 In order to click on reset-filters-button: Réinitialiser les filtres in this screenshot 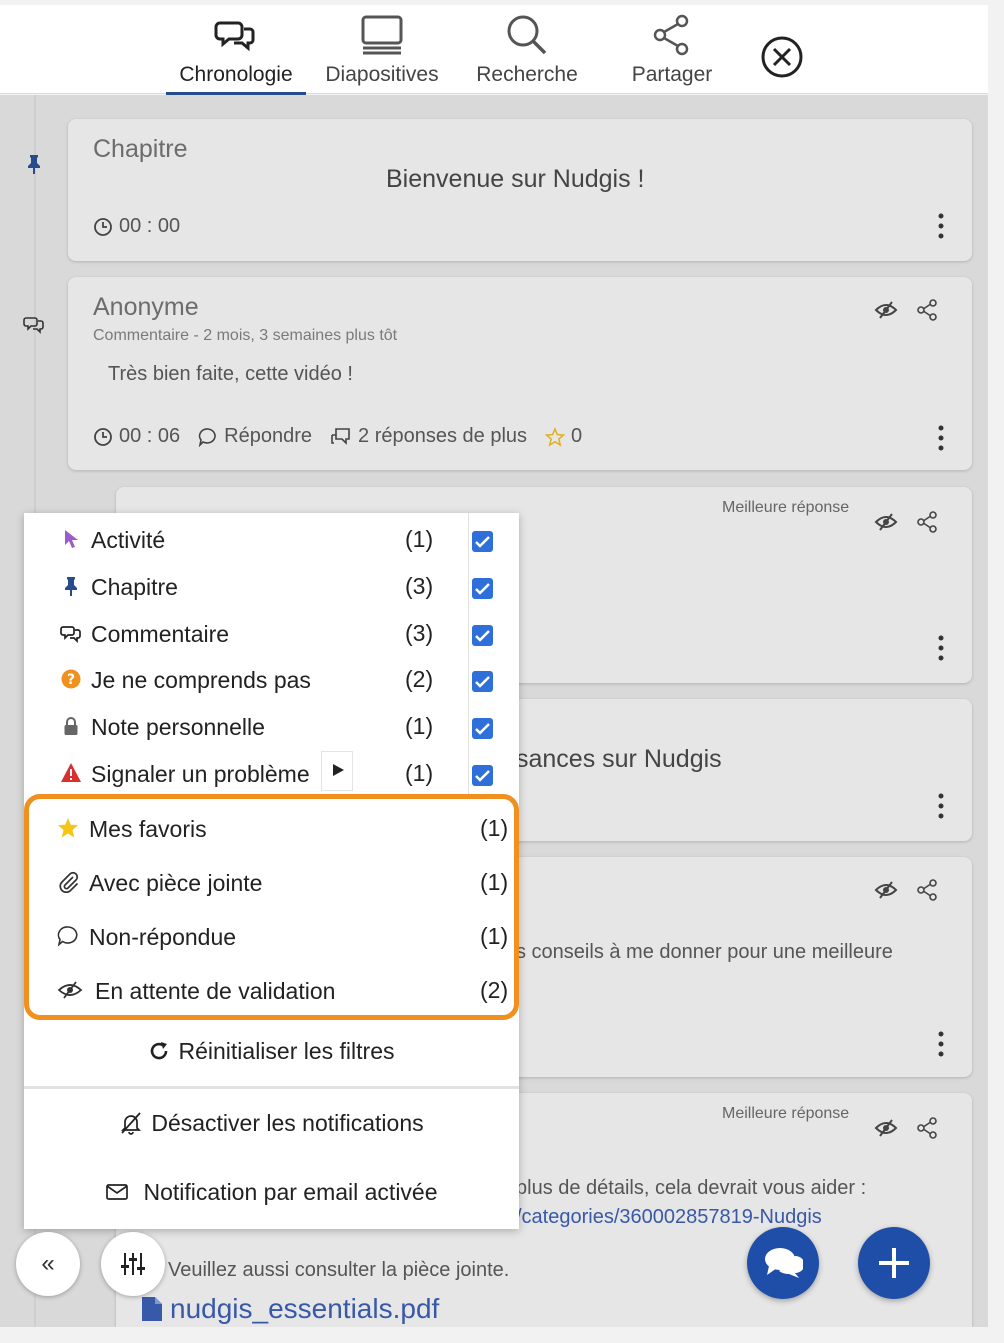, I will do `click(271, 1051)`.